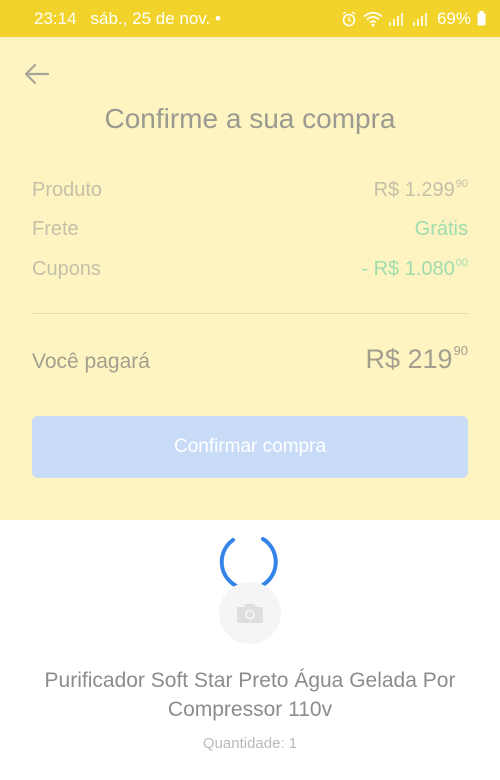  I want to click on battery-icon, so click(481, 18).